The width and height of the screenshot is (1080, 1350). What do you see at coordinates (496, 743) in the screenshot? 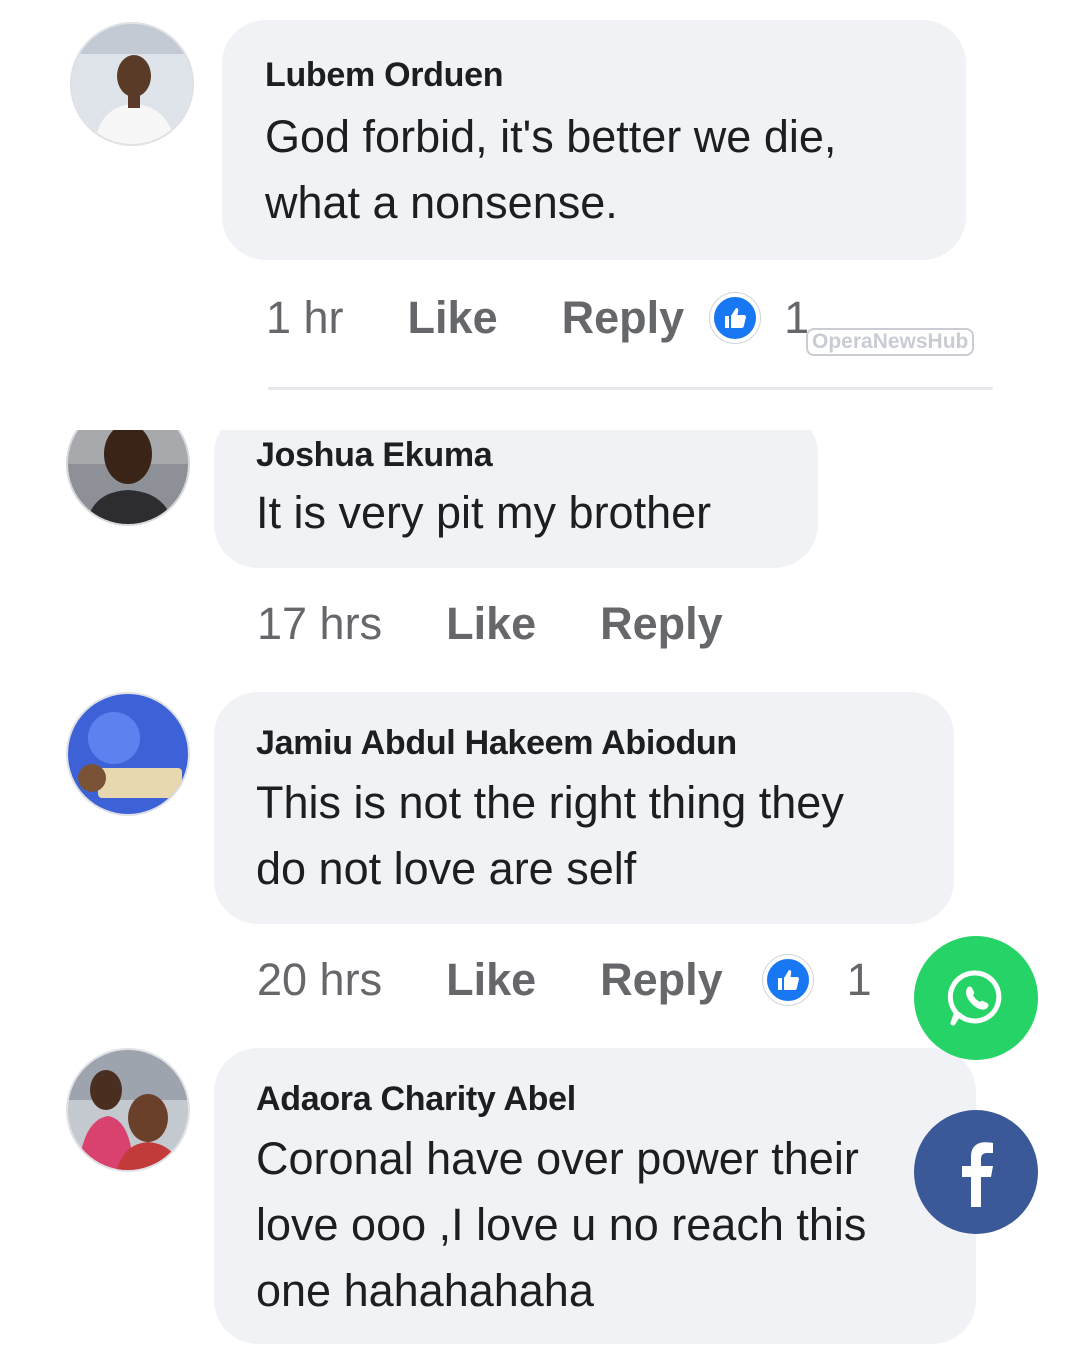
I see `comment-author: Jamiu Abdul Hakeem Abiodun` at bounding box center [496, 743].